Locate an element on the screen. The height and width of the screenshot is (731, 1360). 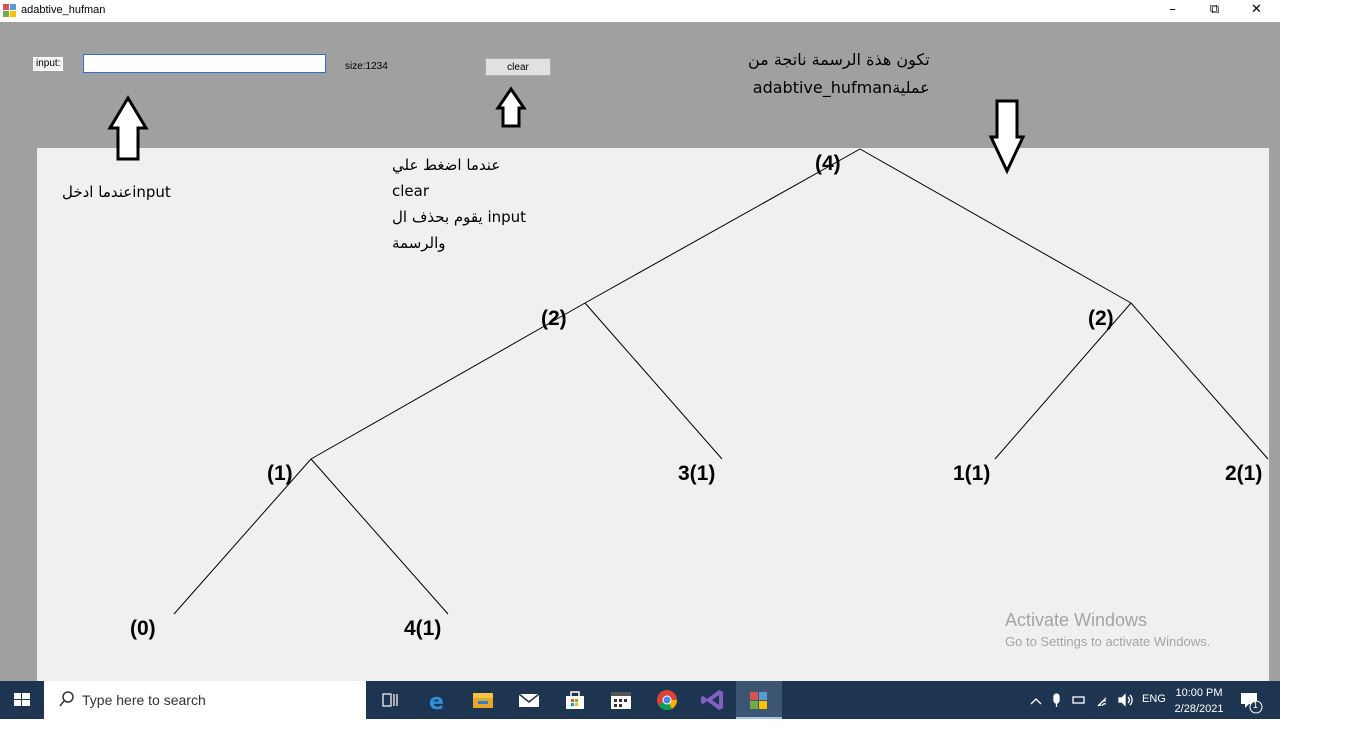
store-icon is located at coordinates (575, 700).